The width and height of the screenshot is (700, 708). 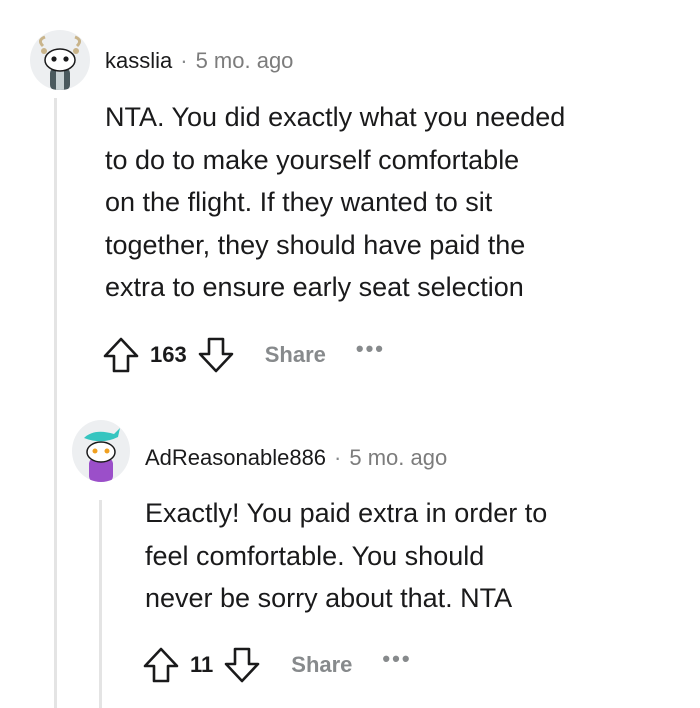 I want to click on comment-meta: kasslia · 5 mo. ago, so click(x=199, y=61).